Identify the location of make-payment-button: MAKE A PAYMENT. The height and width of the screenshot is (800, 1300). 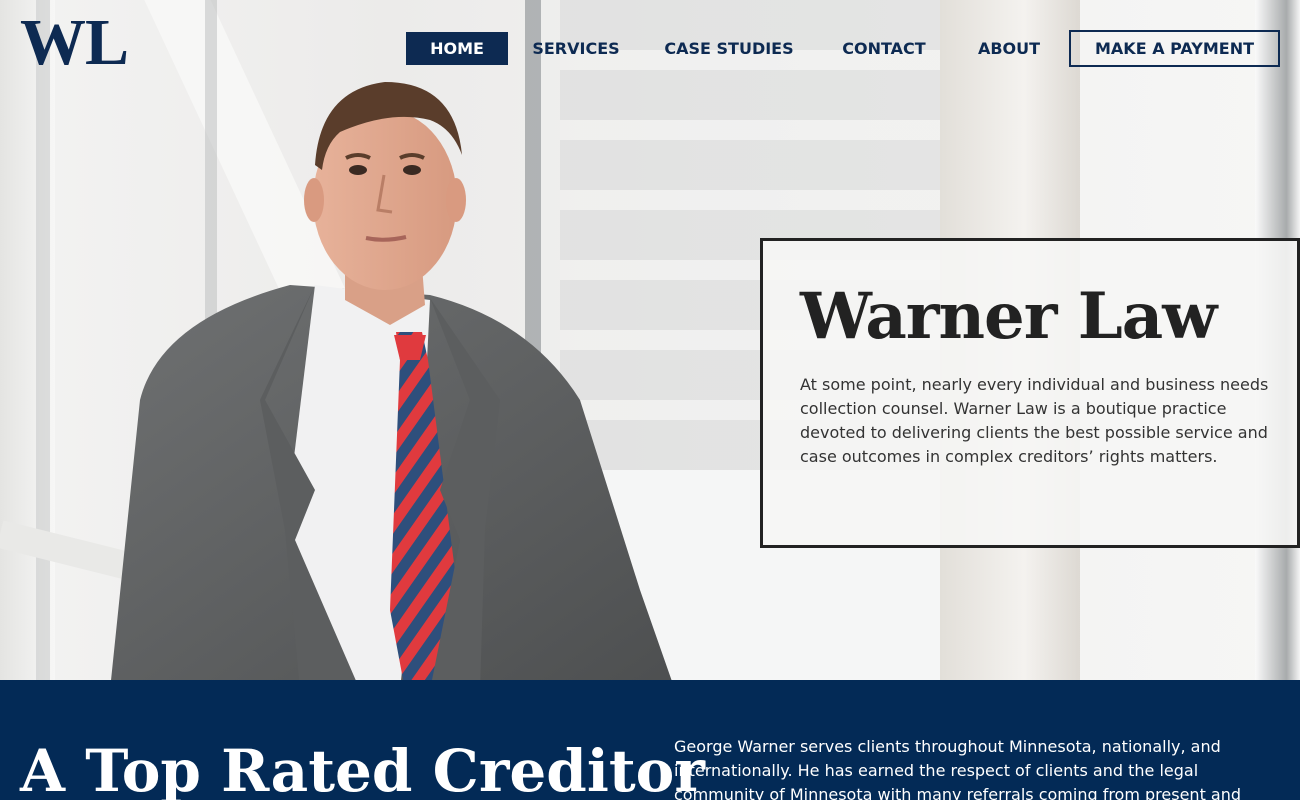
(1174, 48).